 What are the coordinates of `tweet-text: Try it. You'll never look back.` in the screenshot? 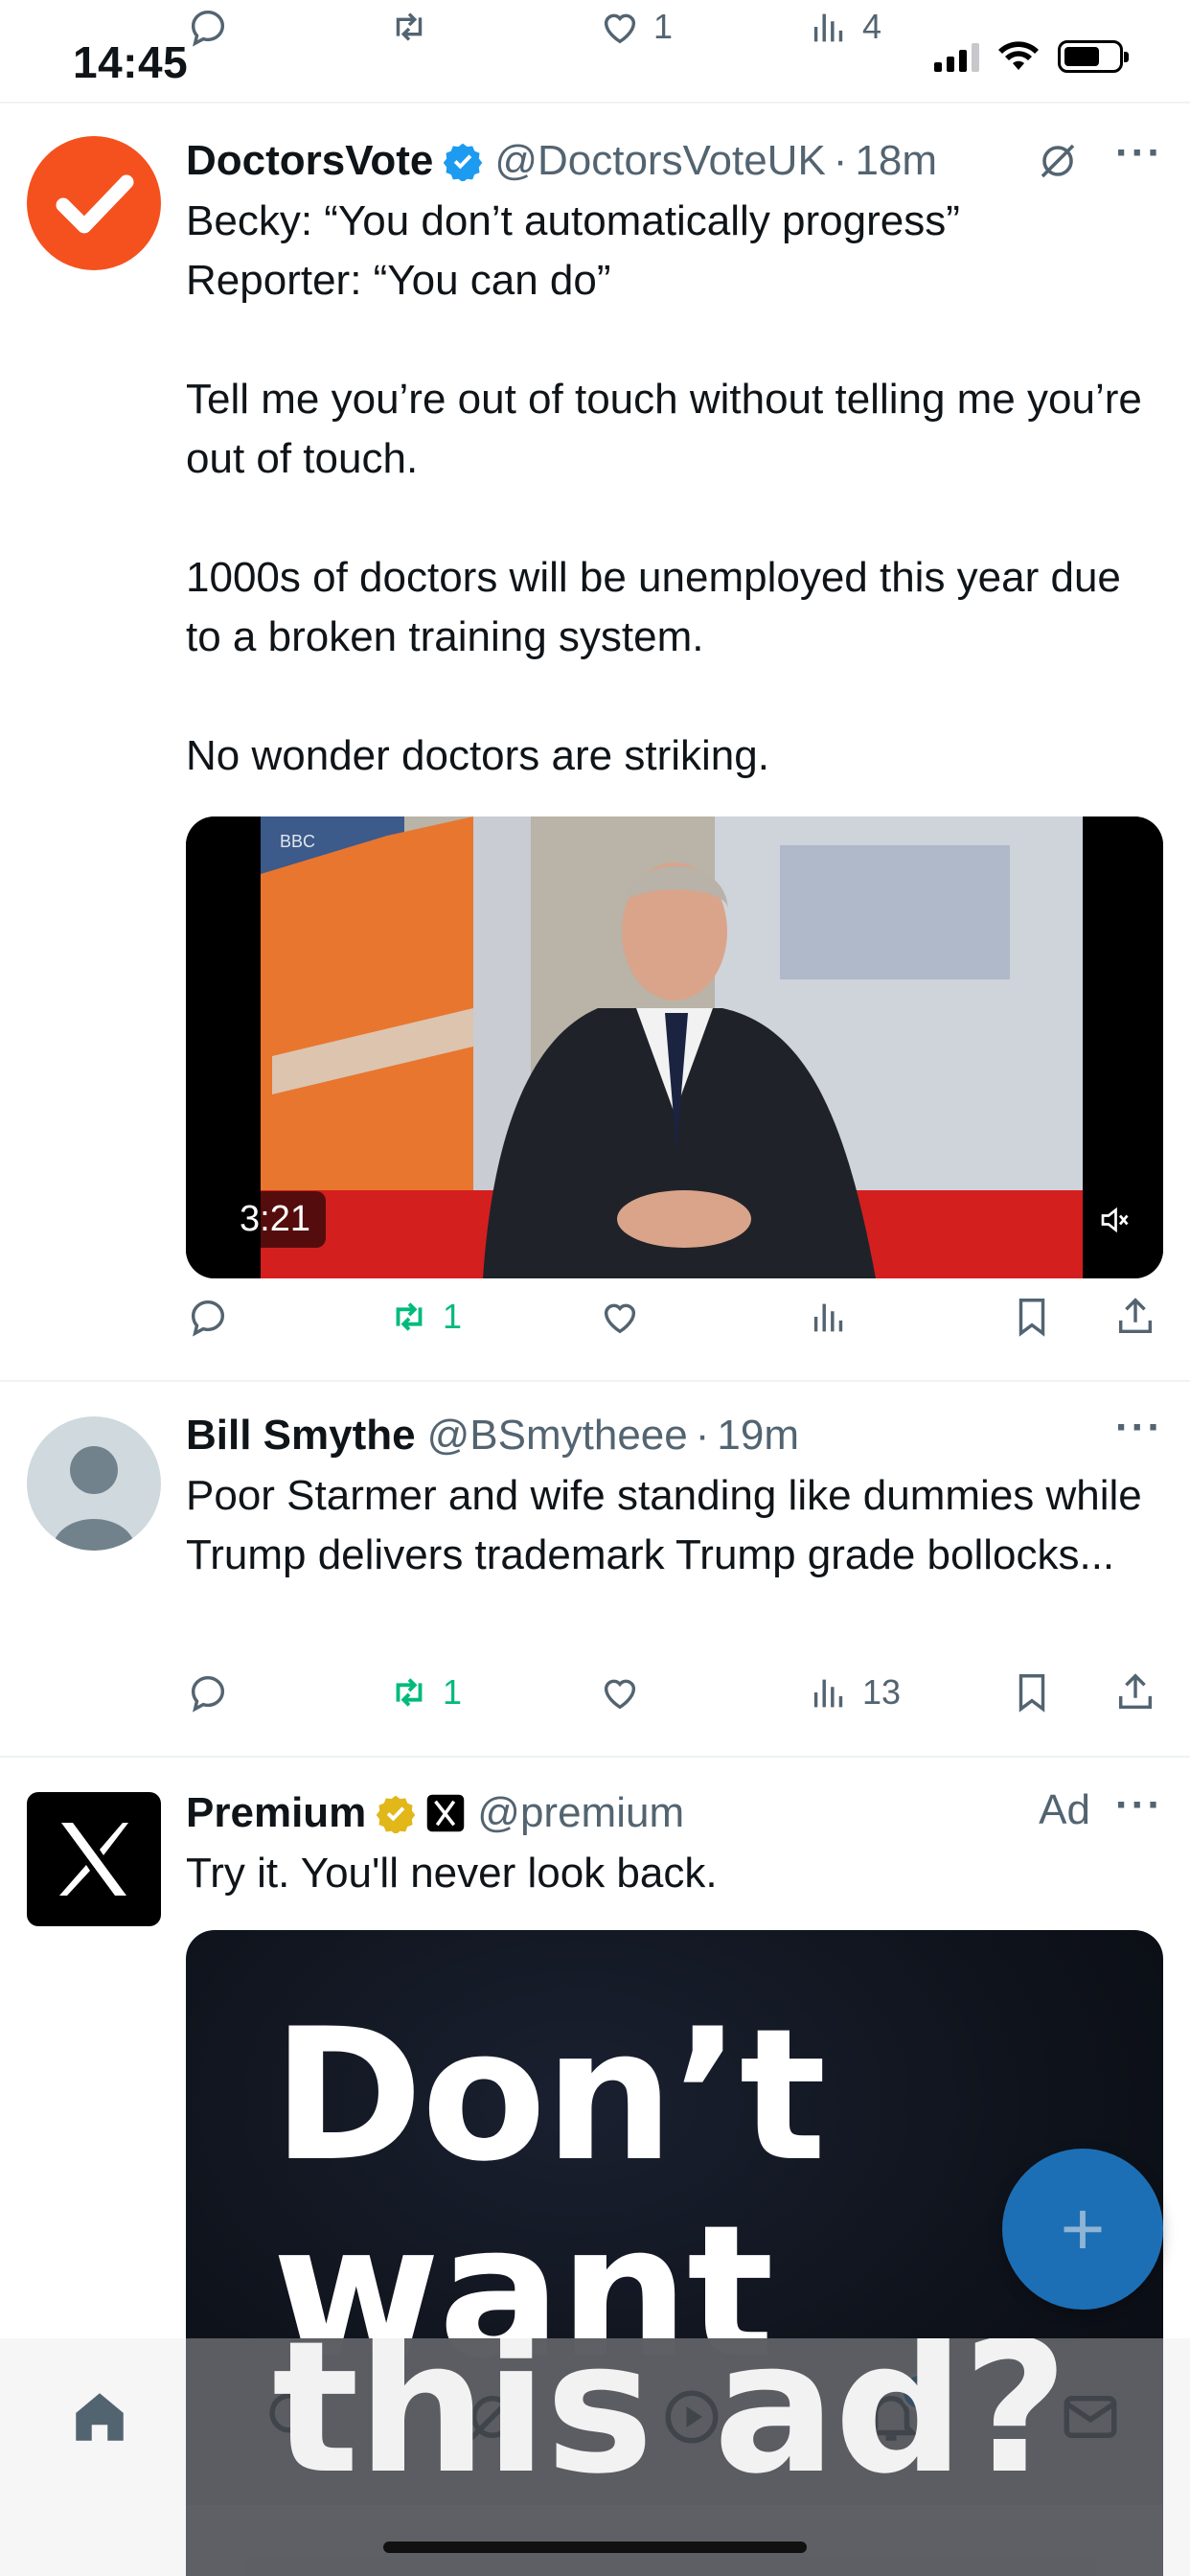 It's located at (452, 1874).